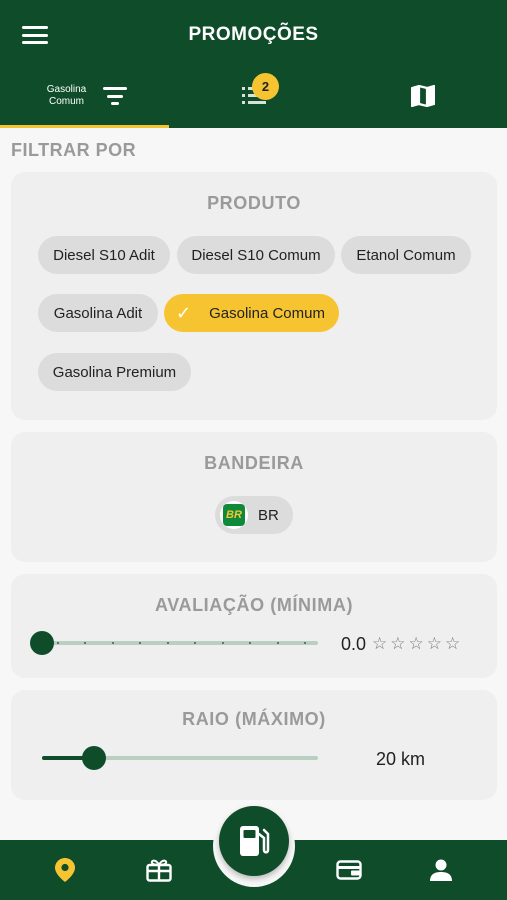  I want to click on chip-gasolina-comum: ✓ Gasolina Comum, so click(251, 313).